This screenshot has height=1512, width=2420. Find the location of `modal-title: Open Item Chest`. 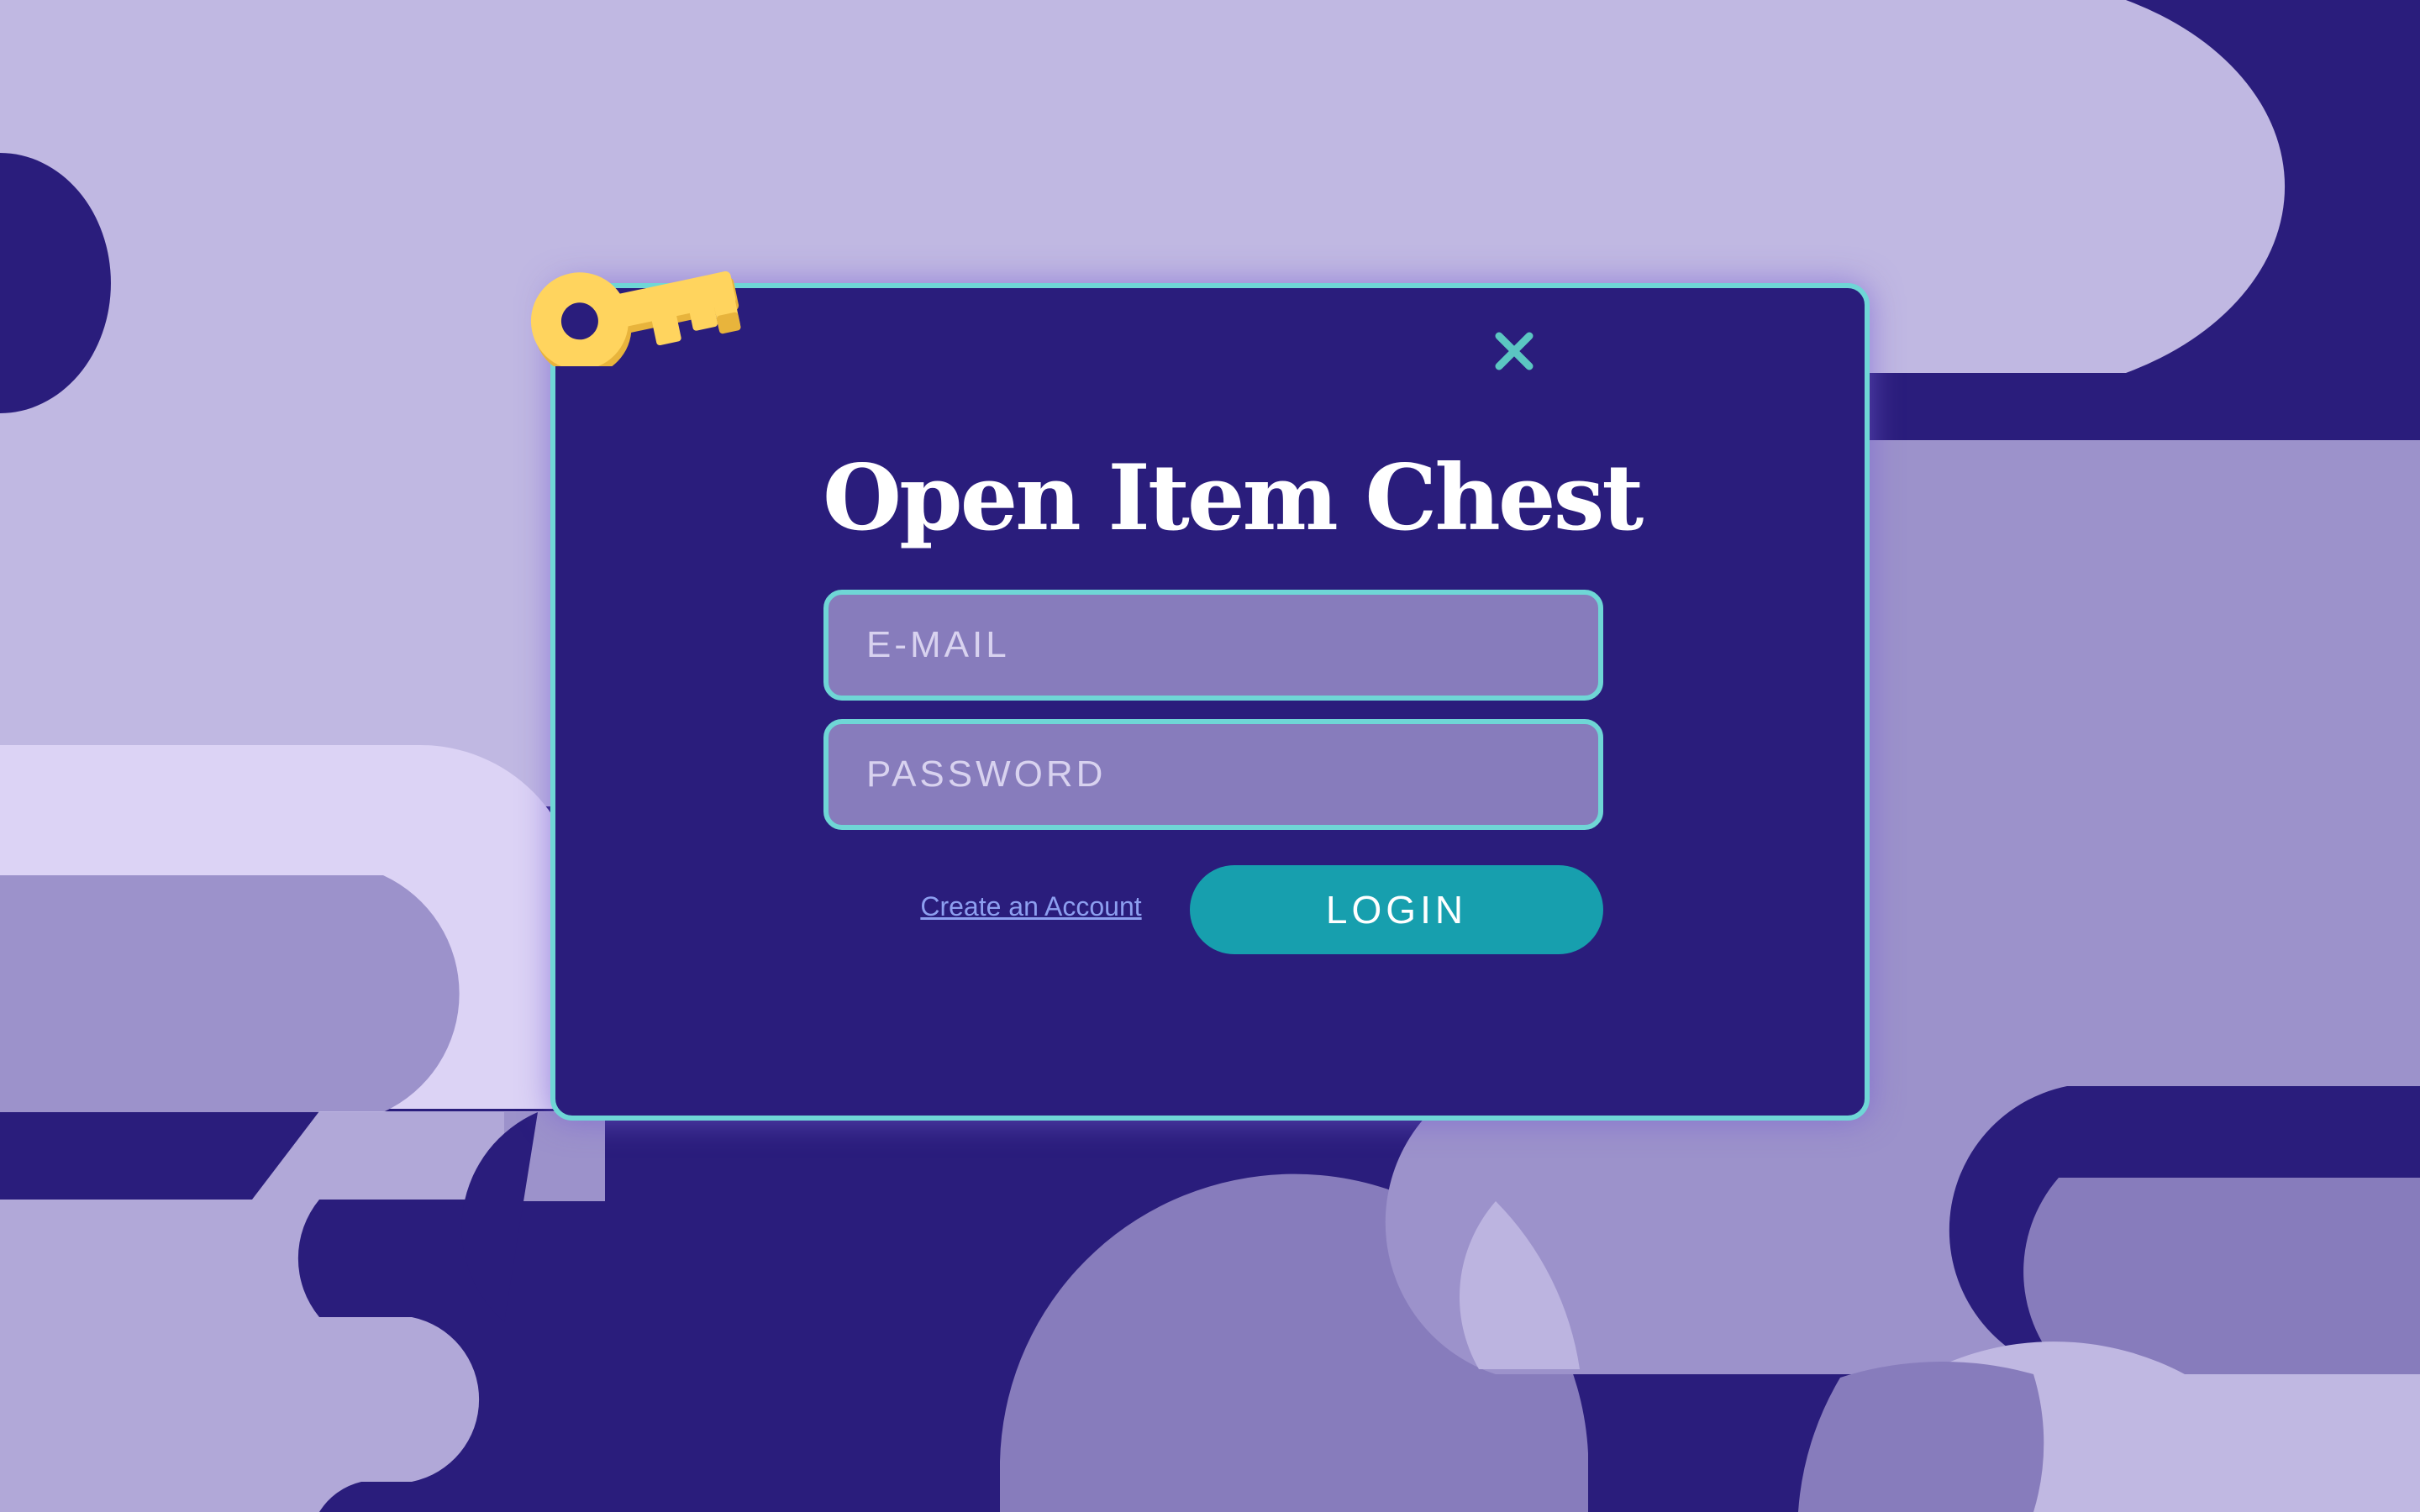

modal-title: Open Item Chest is located at coordinates (1233, 498).